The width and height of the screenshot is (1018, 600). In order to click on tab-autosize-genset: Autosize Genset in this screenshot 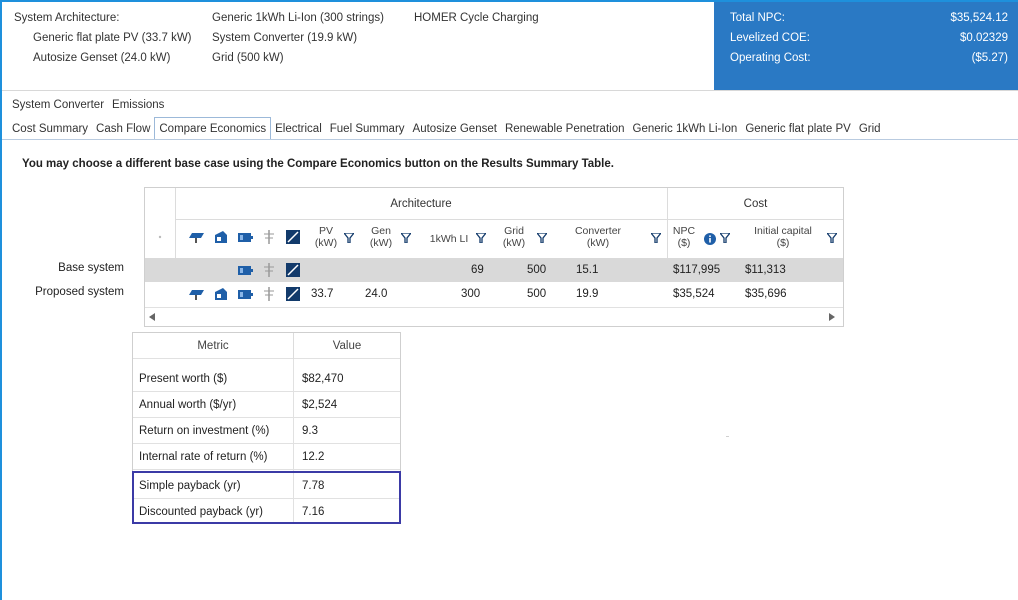, I will do `click(455, 129)`.